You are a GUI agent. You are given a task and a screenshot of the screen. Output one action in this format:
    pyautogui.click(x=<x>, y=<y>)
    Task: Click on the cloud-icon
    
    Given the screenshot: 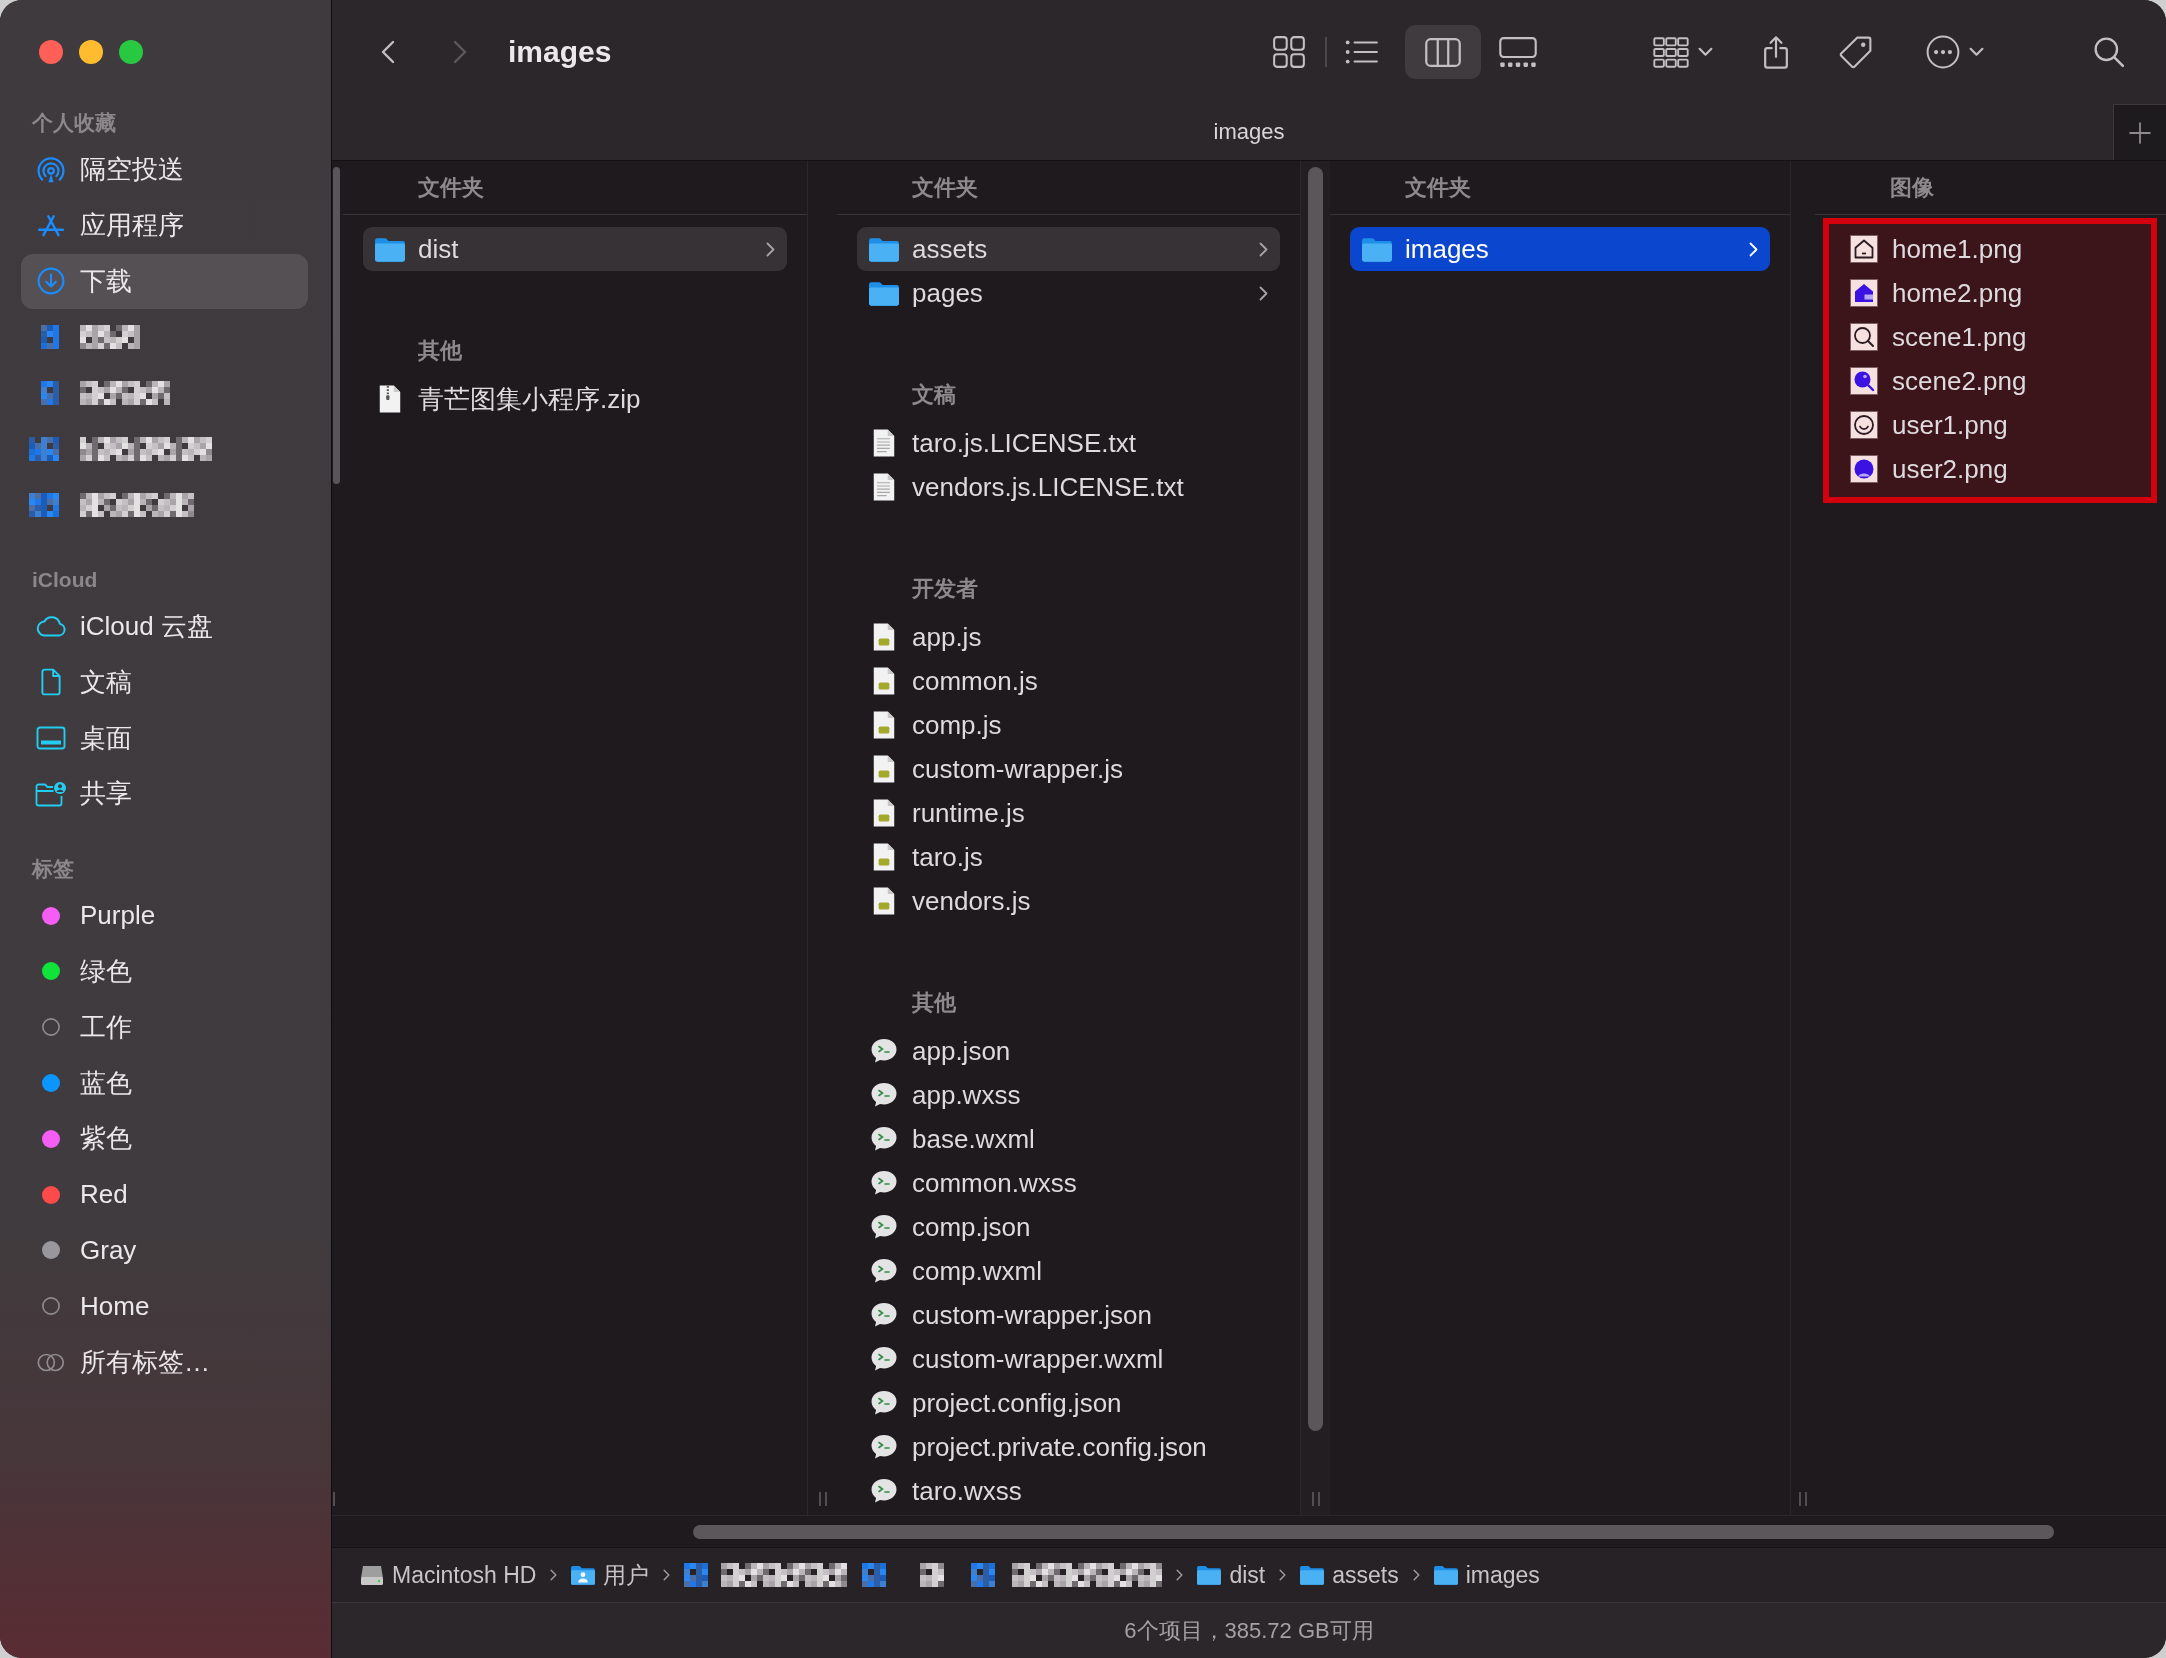 What is the action you would take?
    pyautogui.click(x=51, y=626)
    